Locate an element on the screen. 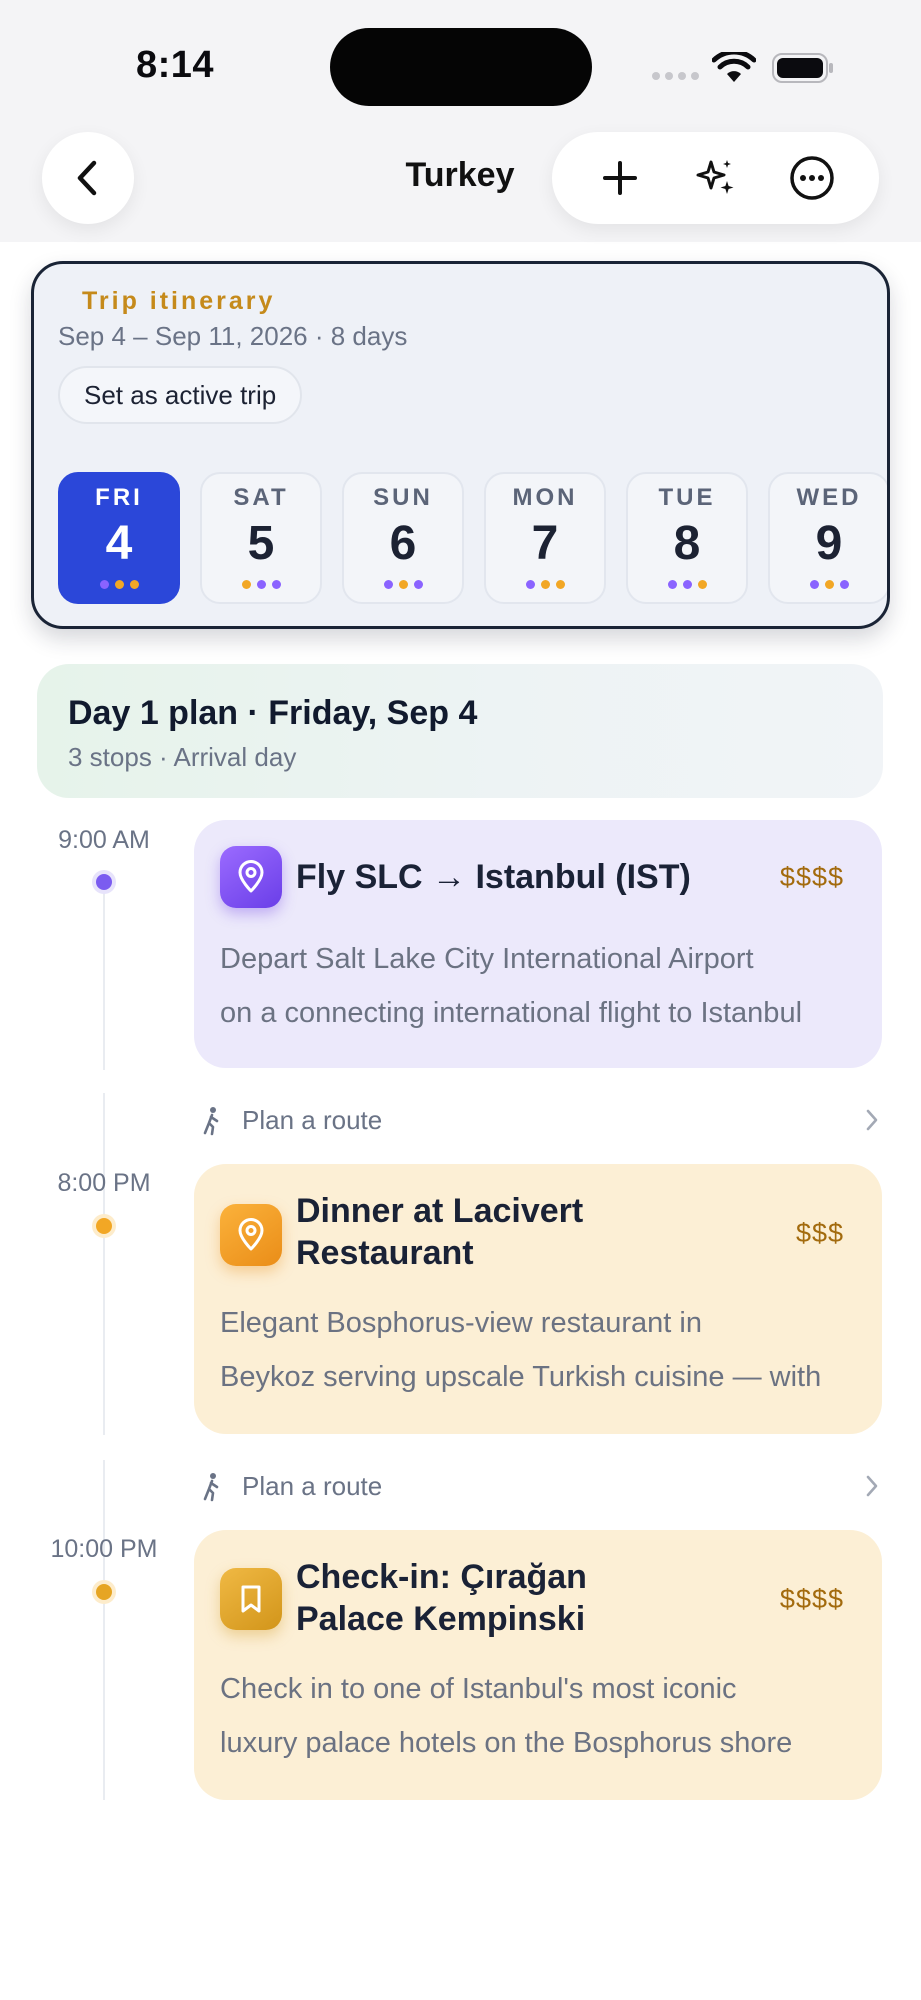  day-of-week: MON is located at coordinates (545, 497).